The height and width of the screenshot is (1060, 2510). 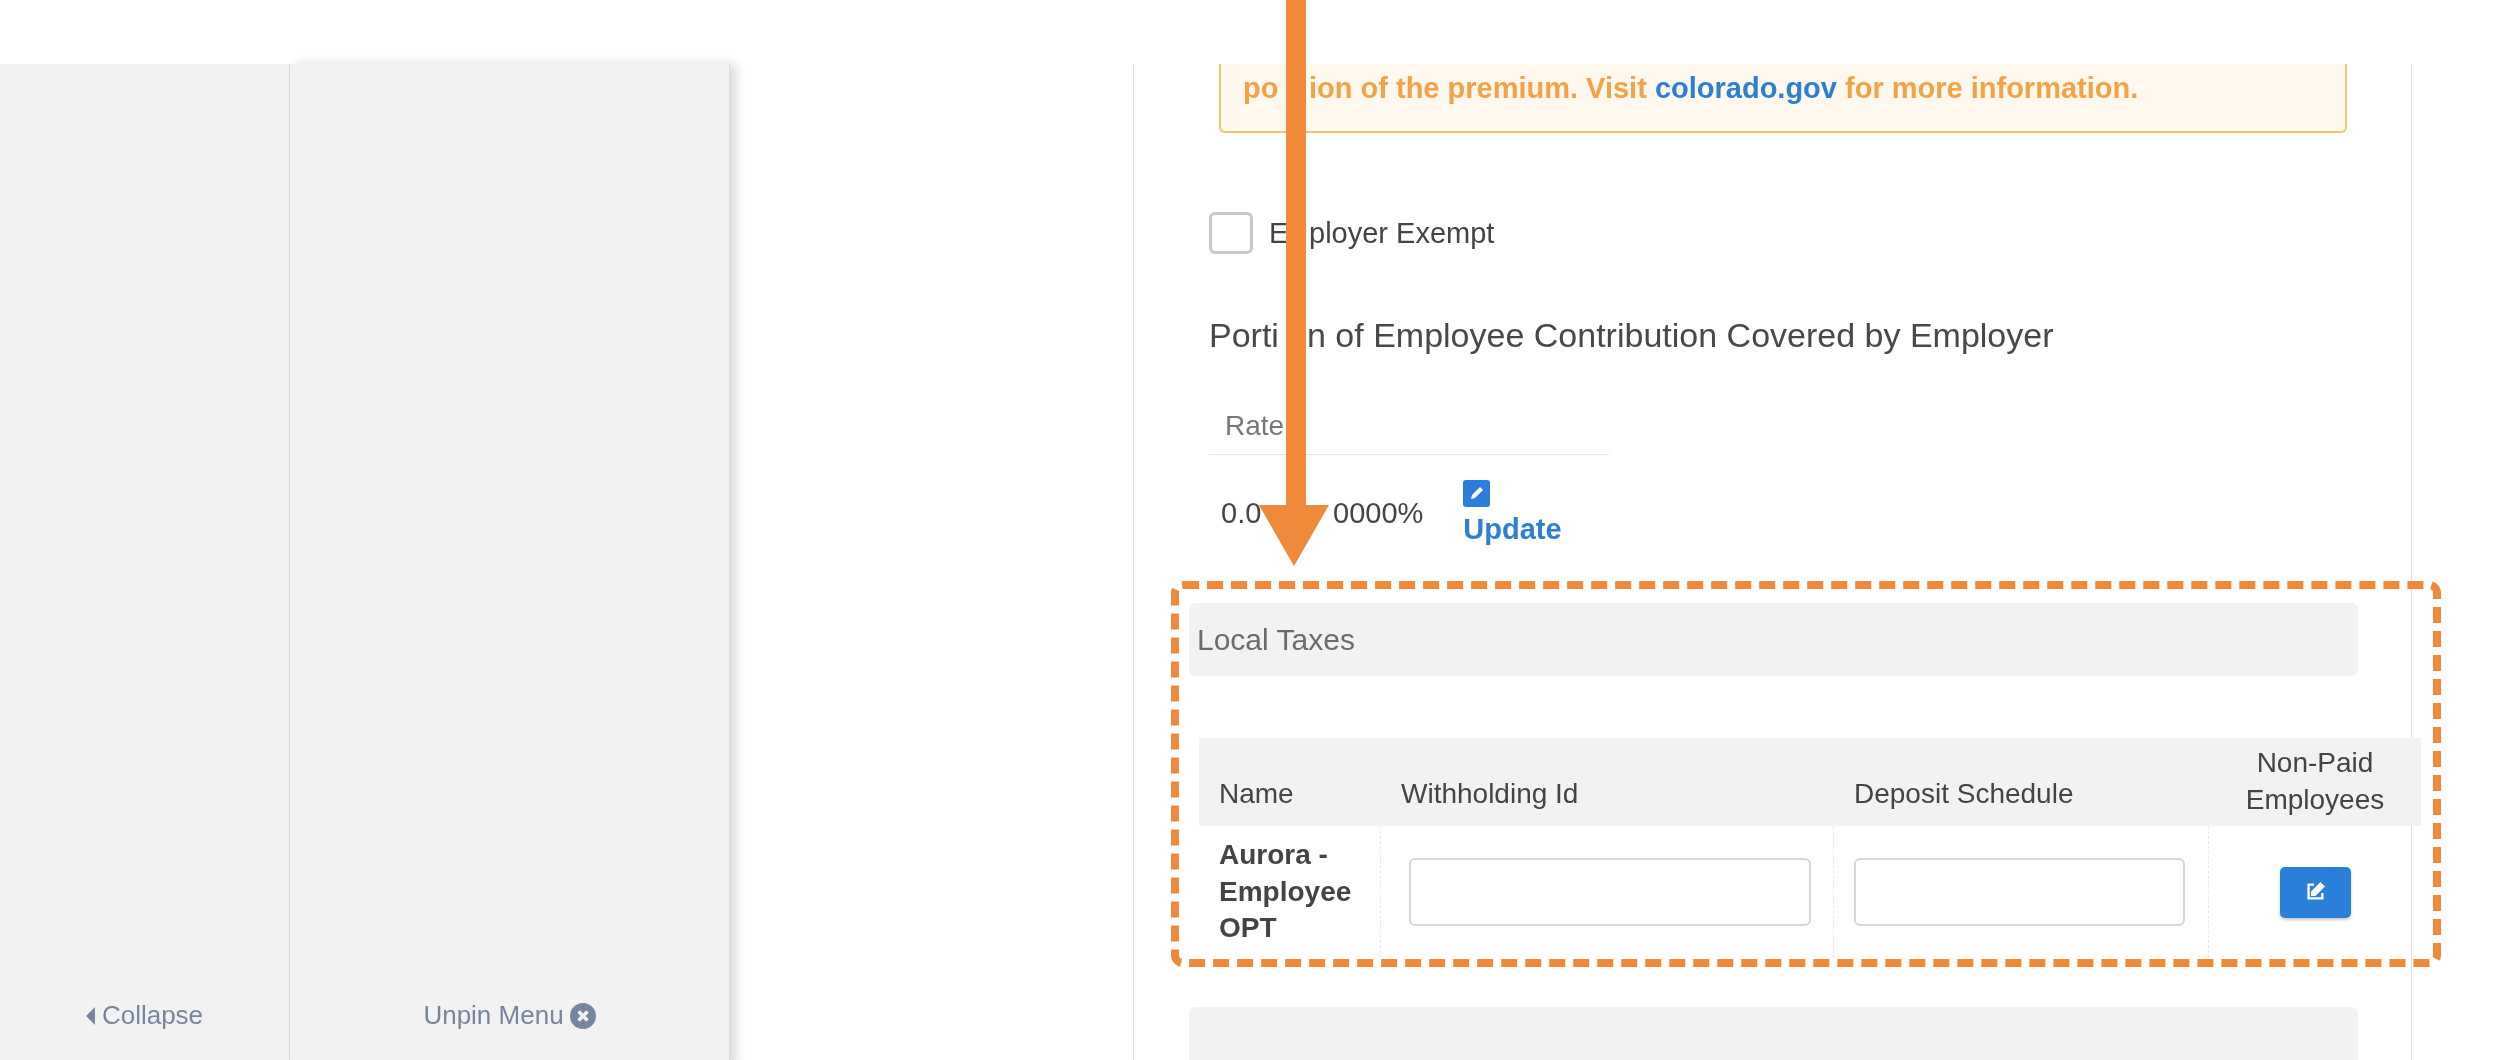 I want to click on close-circle-icon, so click(x=582, y=1015).